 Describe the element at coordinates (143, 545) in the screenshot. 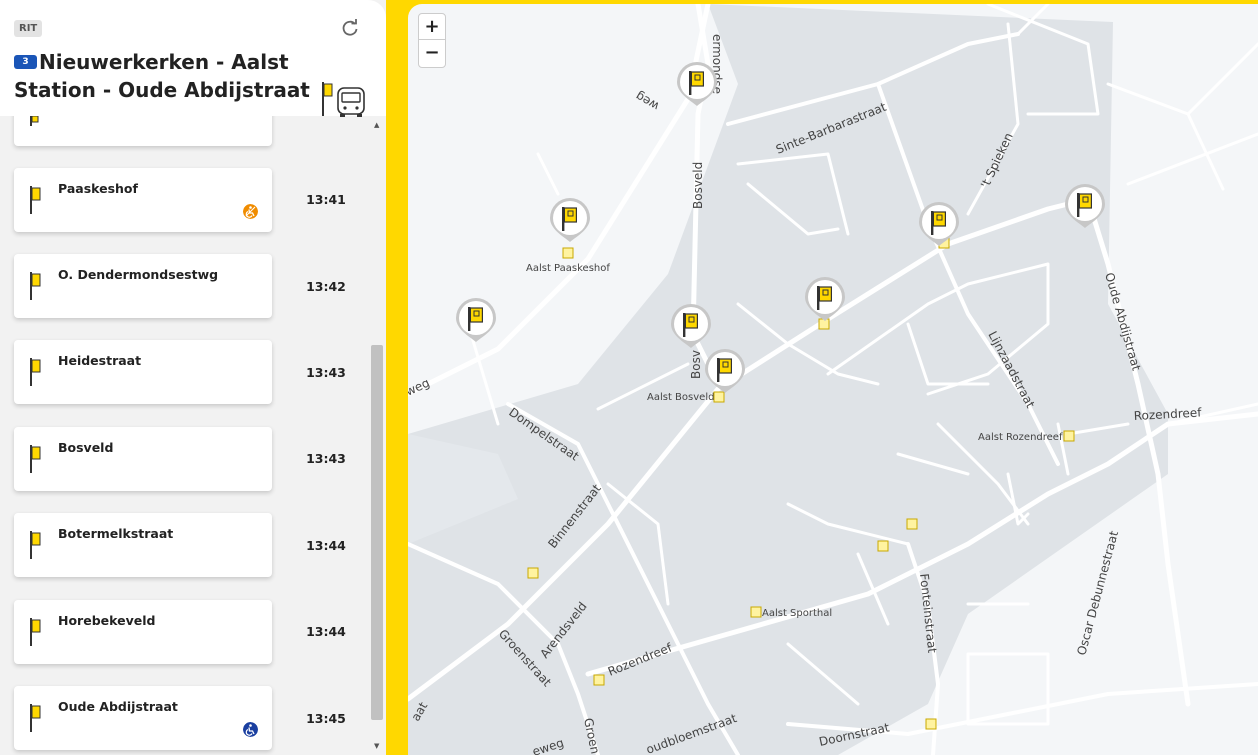

I see `list-item: Botermelkstraat` at that location.